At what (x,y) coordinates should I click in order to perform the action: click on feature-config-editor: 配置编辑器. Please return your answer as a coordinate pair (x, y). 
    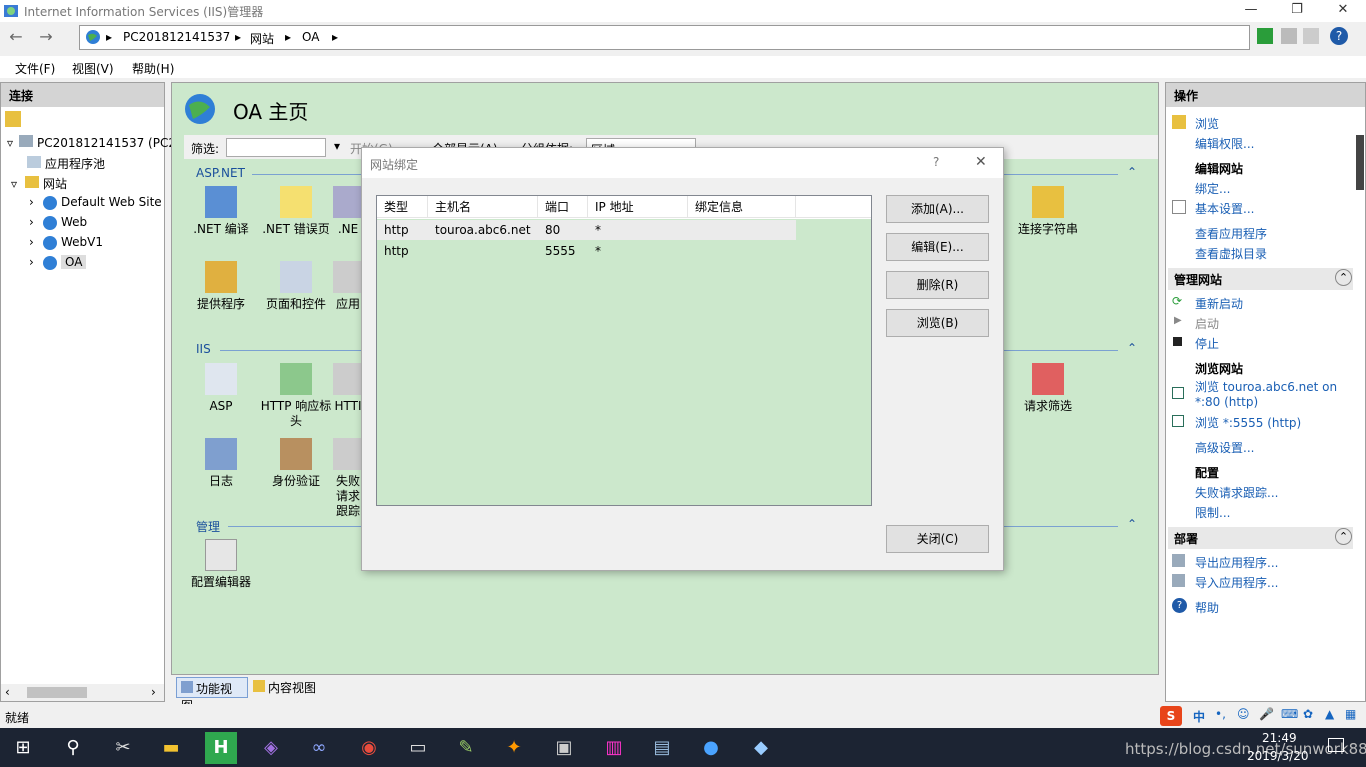
    Looking at the image, I should click on (221, 564).